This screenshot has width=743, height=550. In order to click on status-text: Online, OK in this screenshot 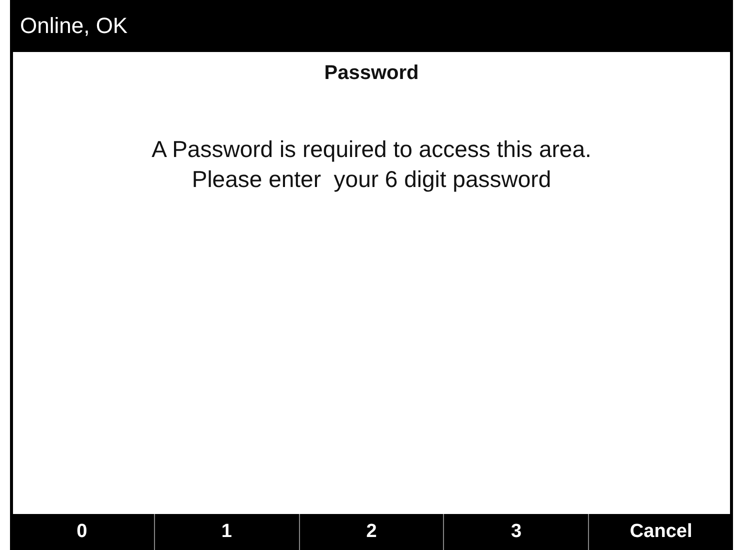, I will do `click(74, 26)`.